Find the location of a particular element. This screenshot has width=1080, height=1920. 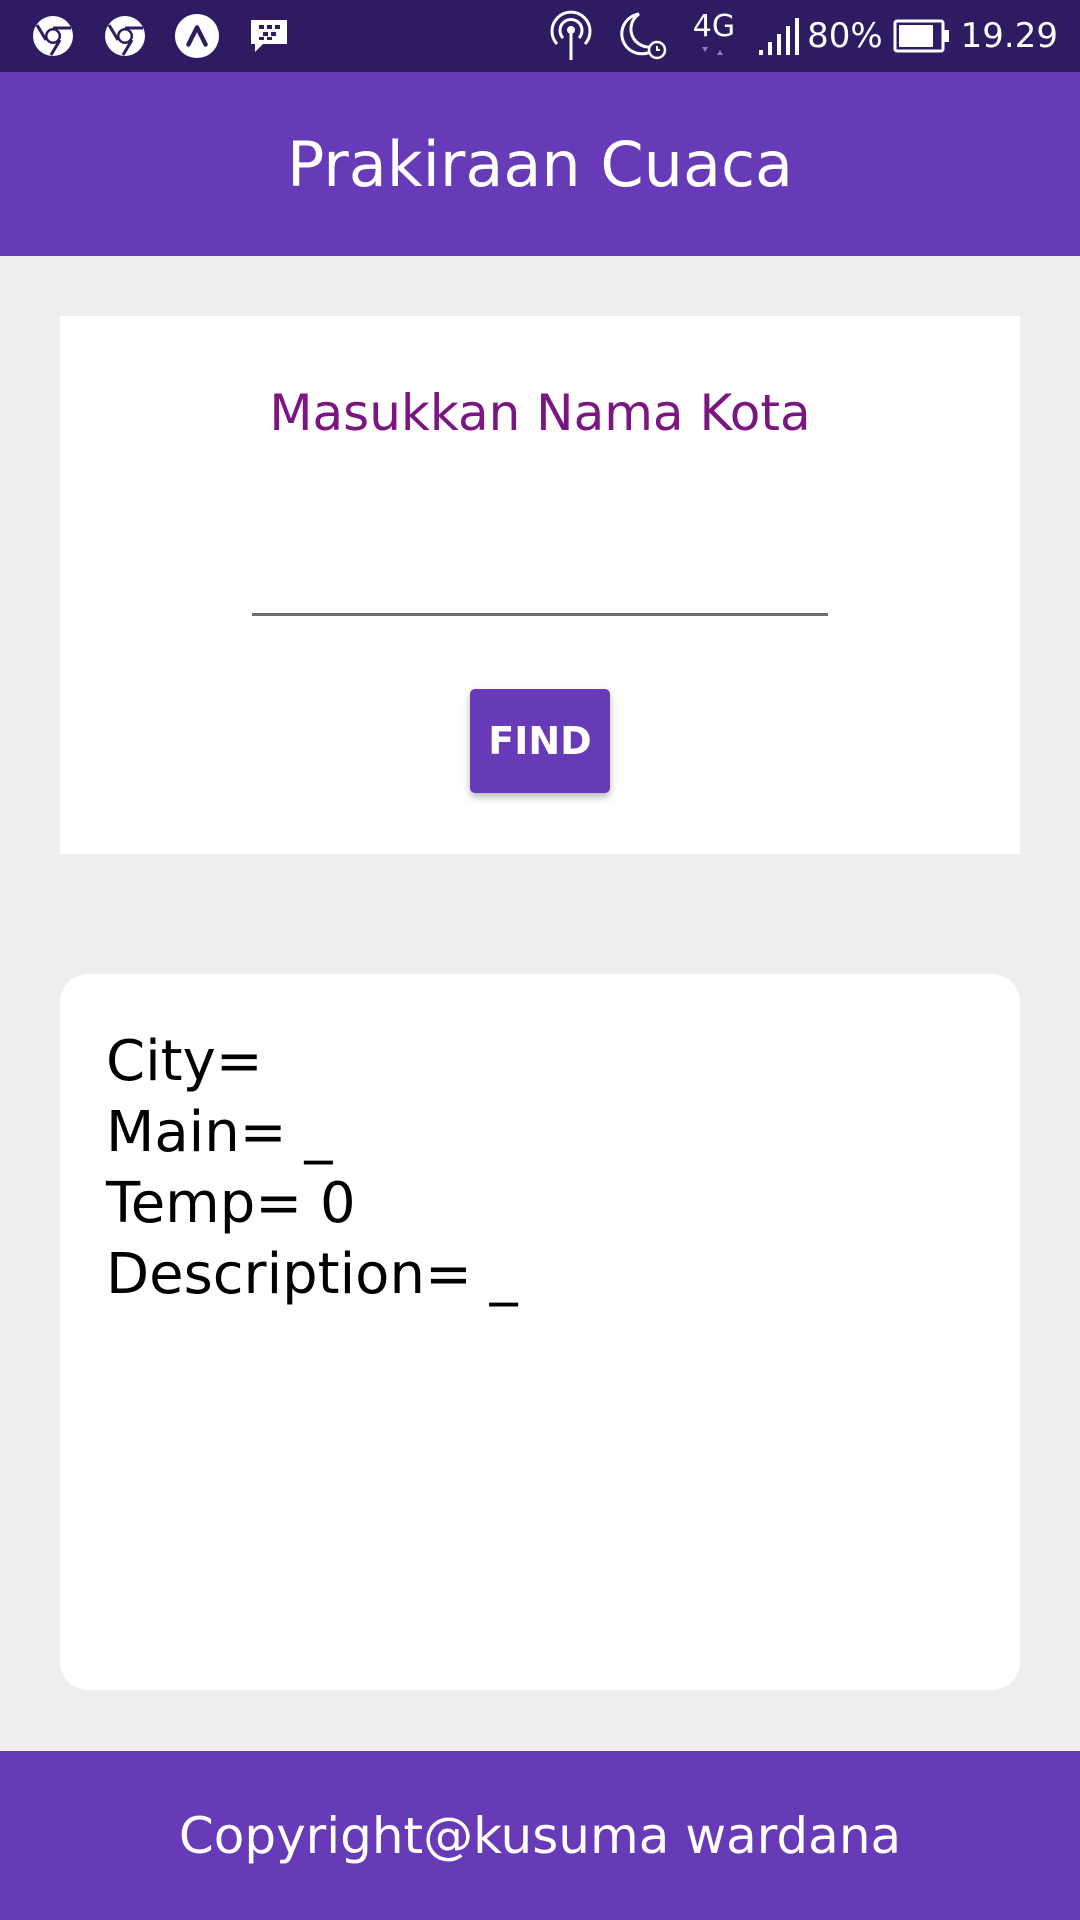

temp-result: Temp= 0 is located at coordinates (231, 1203).